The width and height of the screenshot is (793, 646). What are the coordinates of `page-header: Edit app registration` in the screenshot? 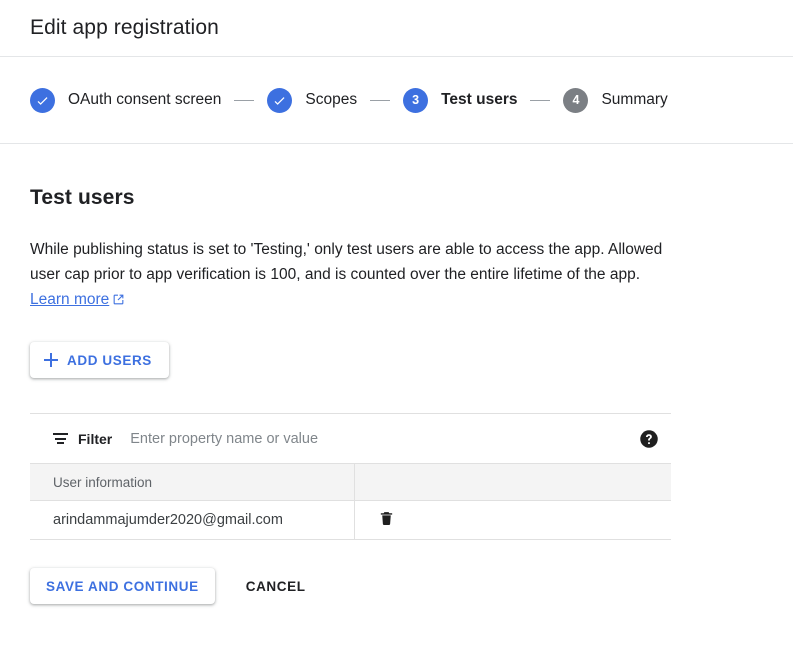 It's located at (396, 28).